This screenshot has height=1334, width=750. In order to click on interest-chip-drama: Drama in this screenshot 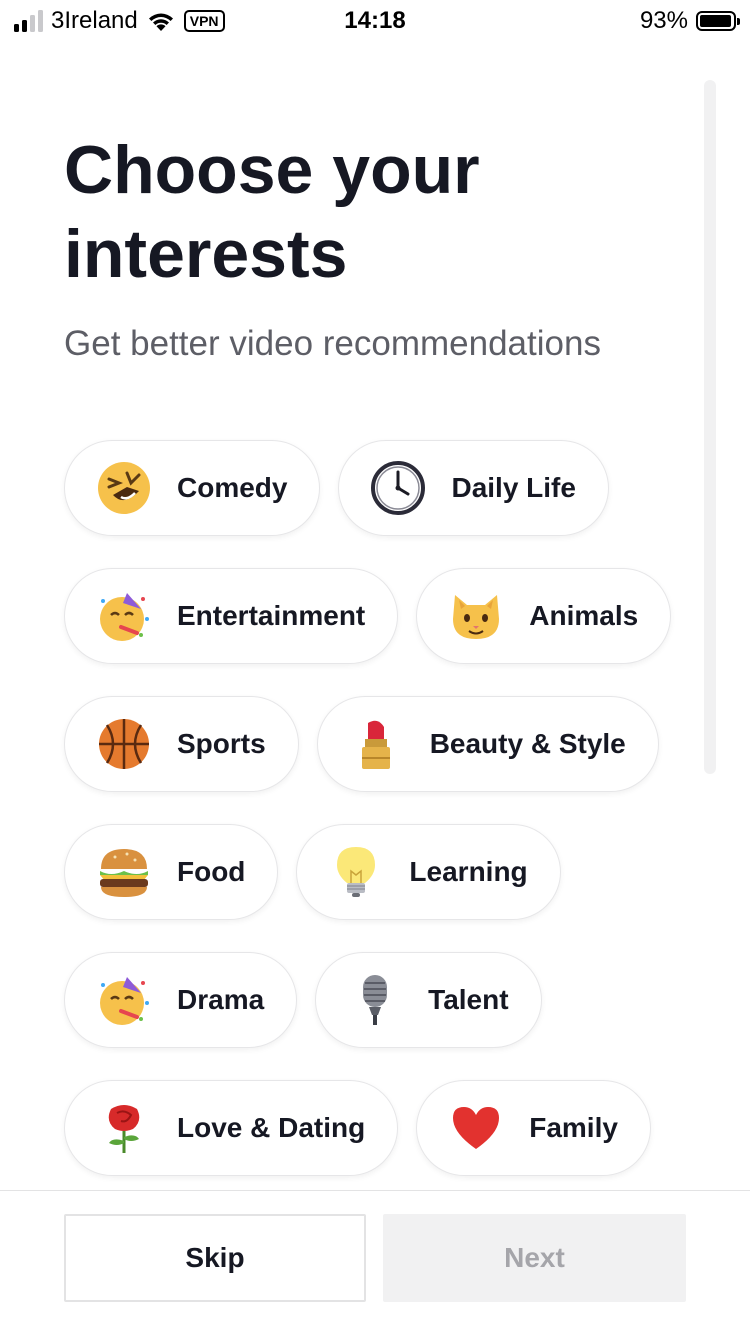, I will do `click(181, 1000)`.